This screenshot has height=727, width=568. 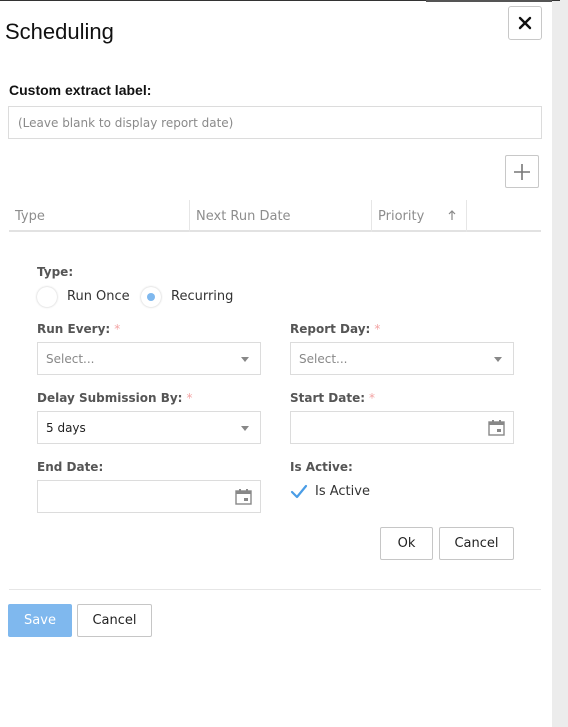 I want to click on report-day-label-text: Report Day:, so click(x=330, y=329).